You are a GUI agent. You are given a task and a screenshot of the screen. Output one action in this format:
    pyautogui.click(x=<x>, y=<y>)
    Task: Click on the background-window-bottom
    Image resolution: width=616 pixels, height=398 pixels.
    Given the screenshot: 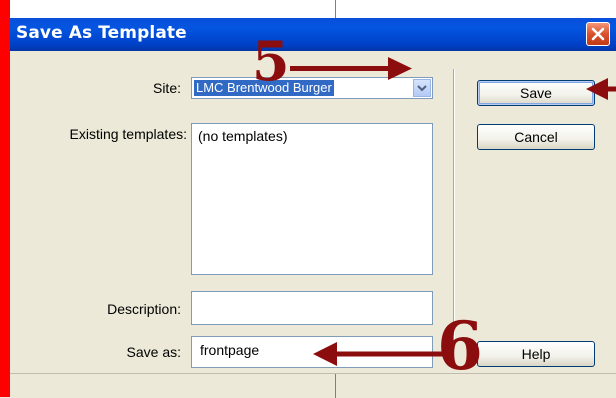 What is the action you would take?
    pyautogui.click(x=313, y=385)
    